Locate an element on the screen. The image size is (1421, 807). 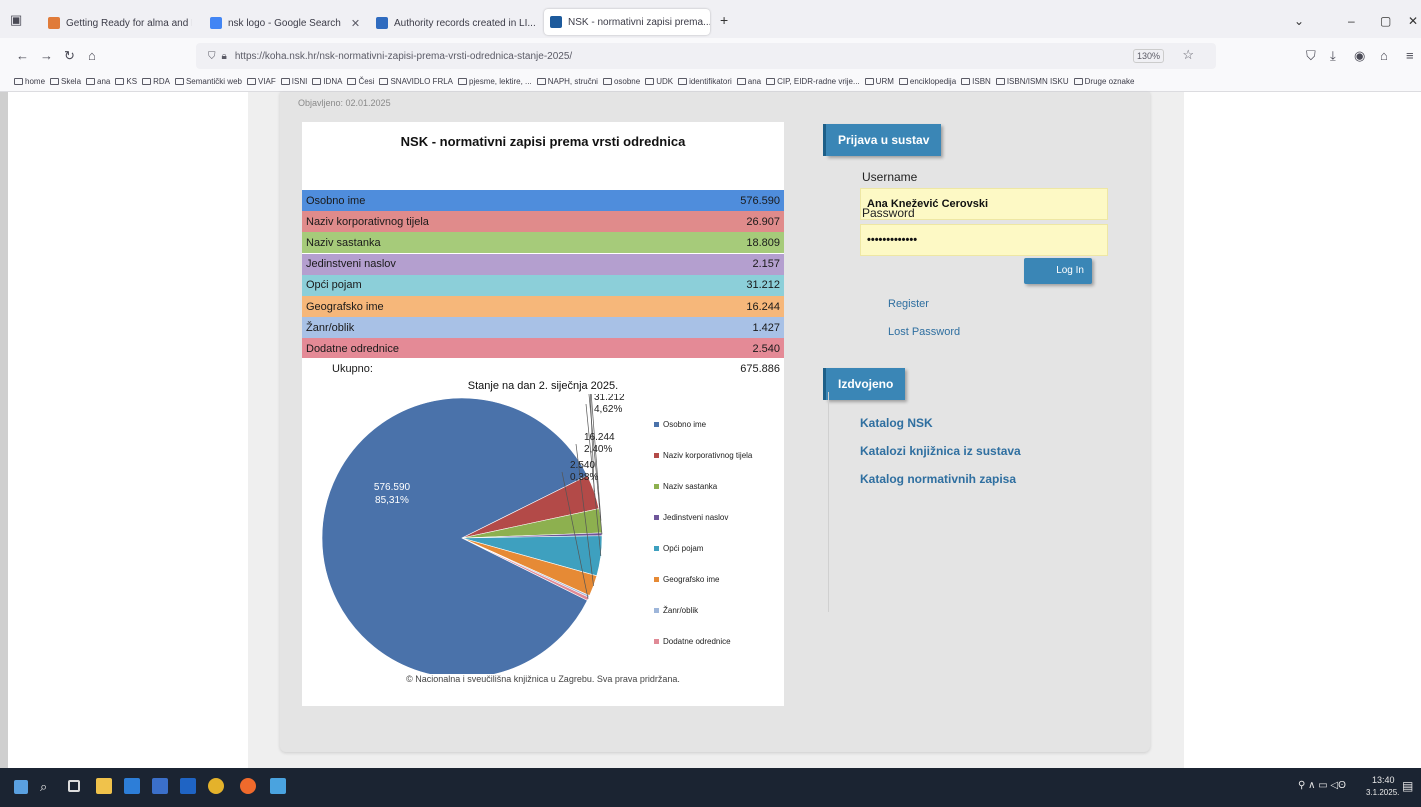
bookmark-label: SNAVIDLO FRLA is located at coordinates (422, 81).